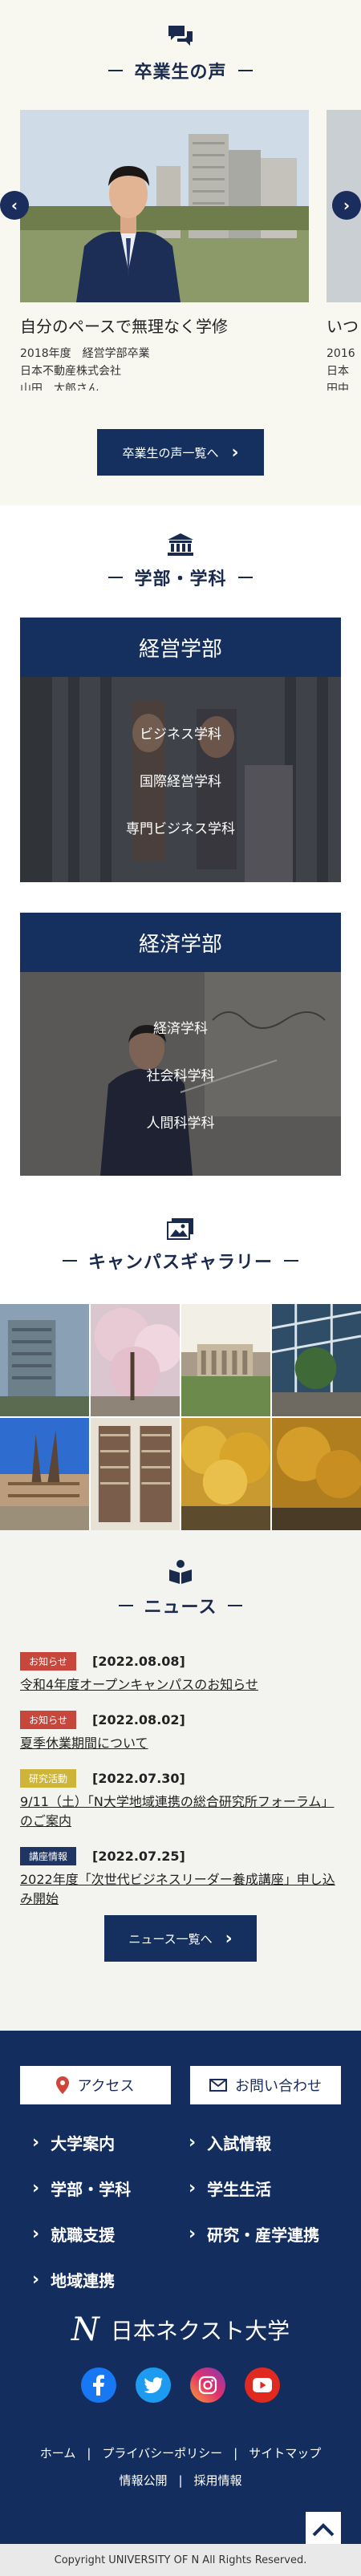 The height and width of the screenshot is (2576, 361). What do you see at coordinates (265, 2085) in the screenshot?
I see `contact-button: お問い合わせ` at bounding box center [265, 2085].